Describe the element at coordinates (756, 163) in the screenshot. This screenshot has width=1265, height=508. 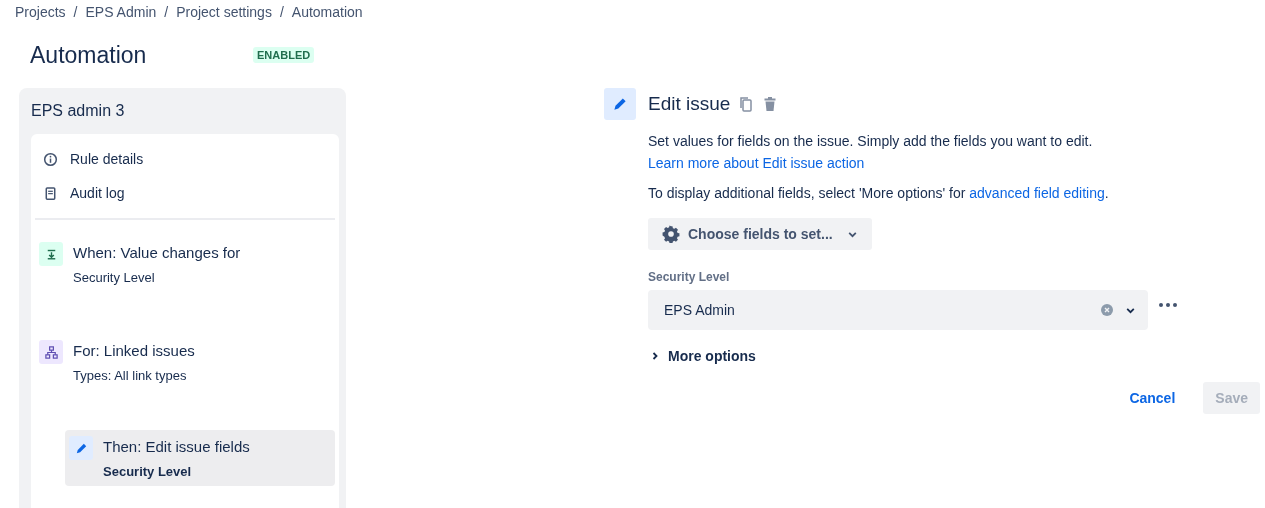
I see `learn-more-link: Learn more about Edit issue action` at that location.